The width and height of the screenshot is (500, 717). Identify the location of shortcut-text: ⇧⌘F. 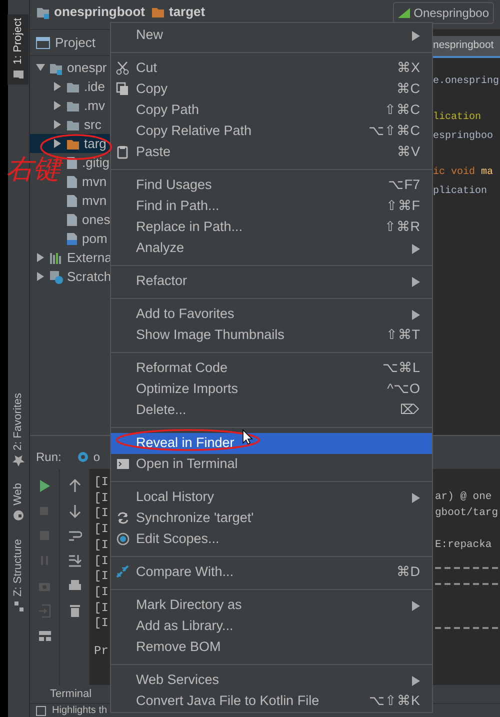
(403, 206).